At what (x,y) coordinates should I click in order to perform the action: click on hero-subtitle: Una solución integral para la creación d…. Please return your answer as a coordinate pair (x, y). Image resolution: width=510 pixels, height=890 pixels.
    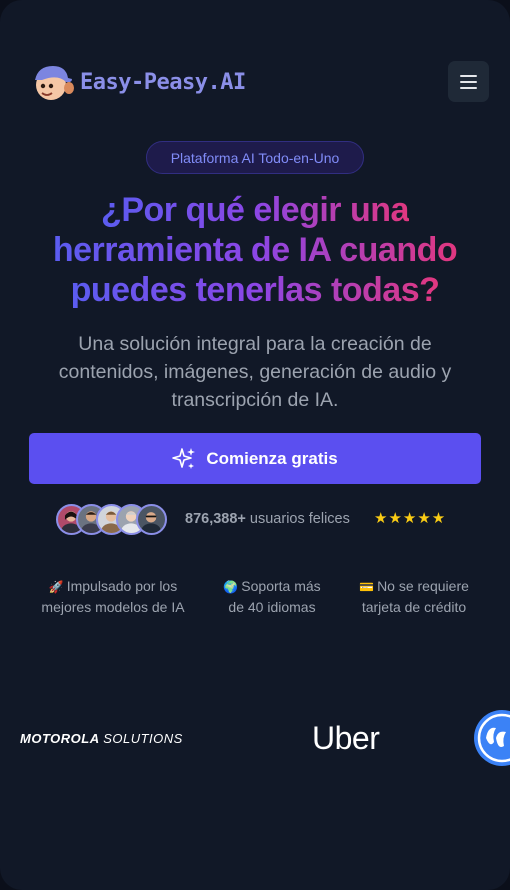
    Looking at the image, I should click on (255, 372).